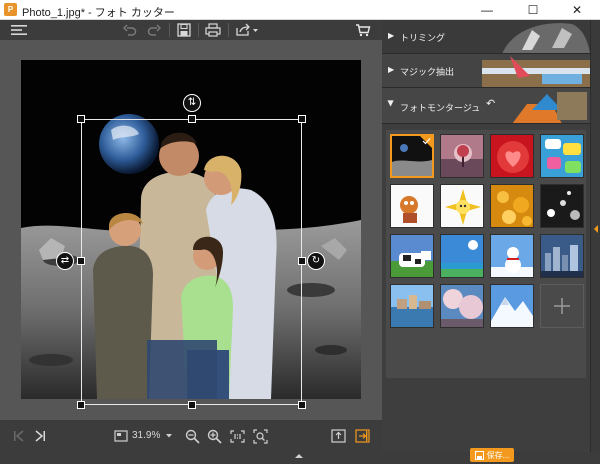 This screenshot has height=464, width=600. Describe the element at coordinates (512, 306) in the screenshot. I see `thumbnail-snowy-mountain` at that location.